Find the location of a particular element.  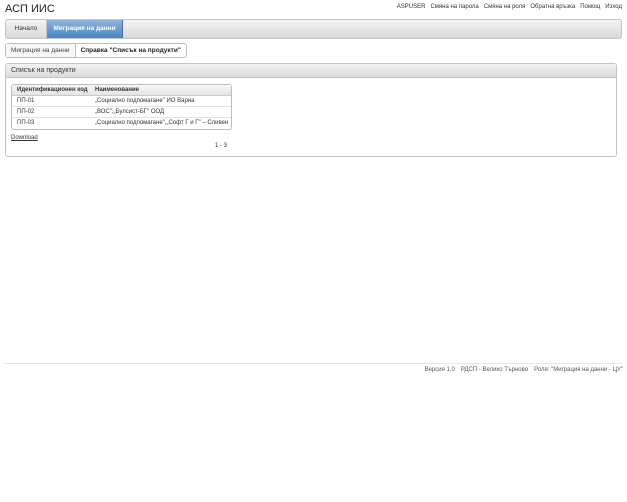

nav-home: Начало is located at coordinates (26, 29).